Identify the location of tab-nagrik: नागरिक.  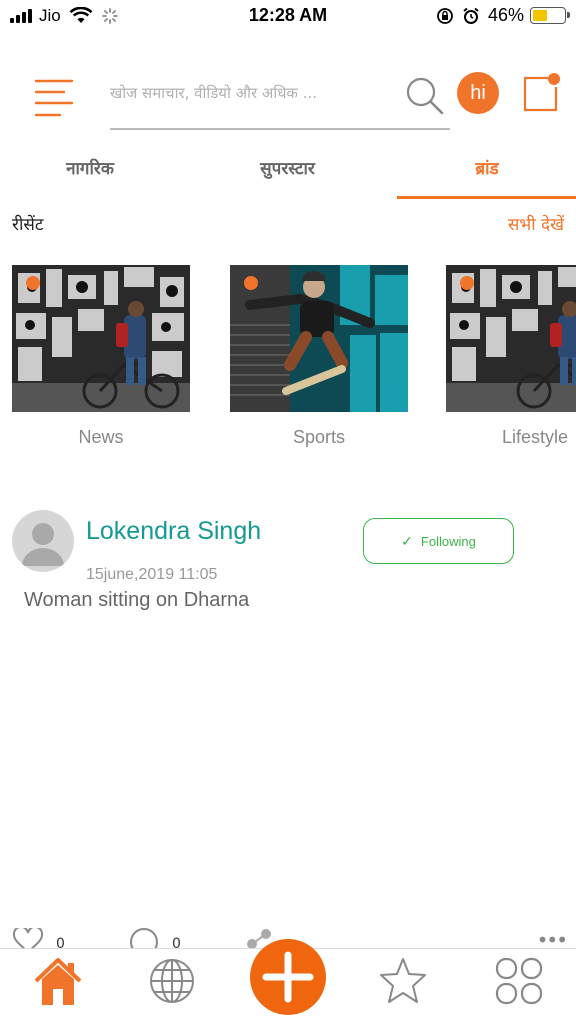
(90, 167).